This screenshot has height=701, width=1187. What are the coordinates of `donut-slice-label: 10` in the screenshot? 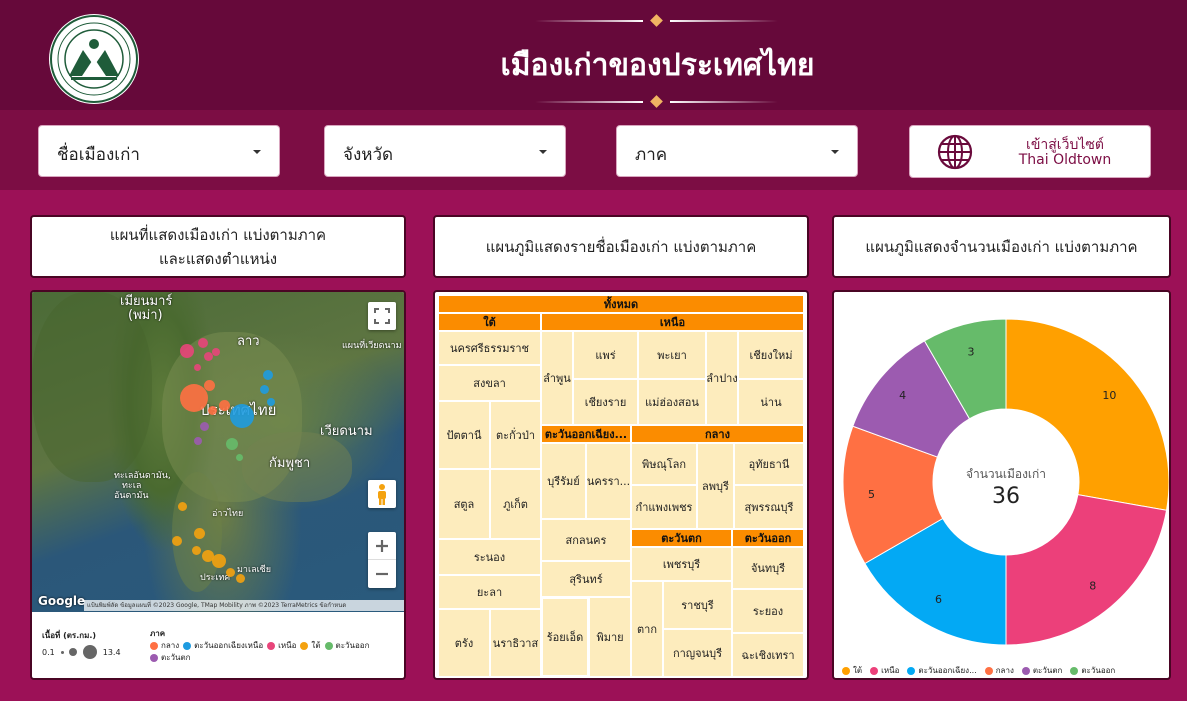 It's located at (1109, 395).